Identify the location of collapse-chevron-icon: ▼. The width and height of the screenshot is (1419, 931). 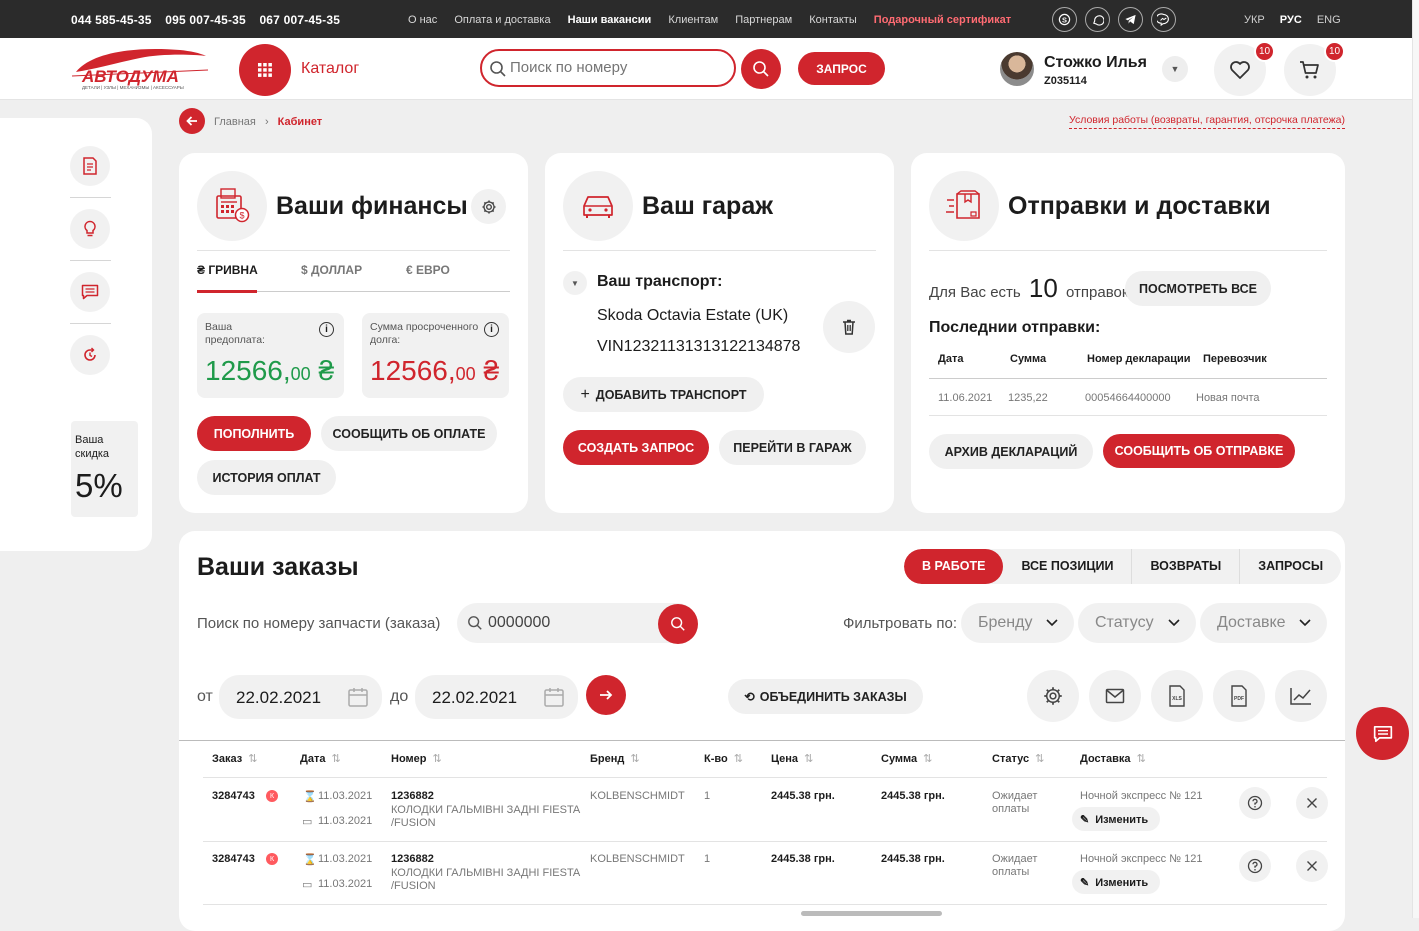
(575, 283).